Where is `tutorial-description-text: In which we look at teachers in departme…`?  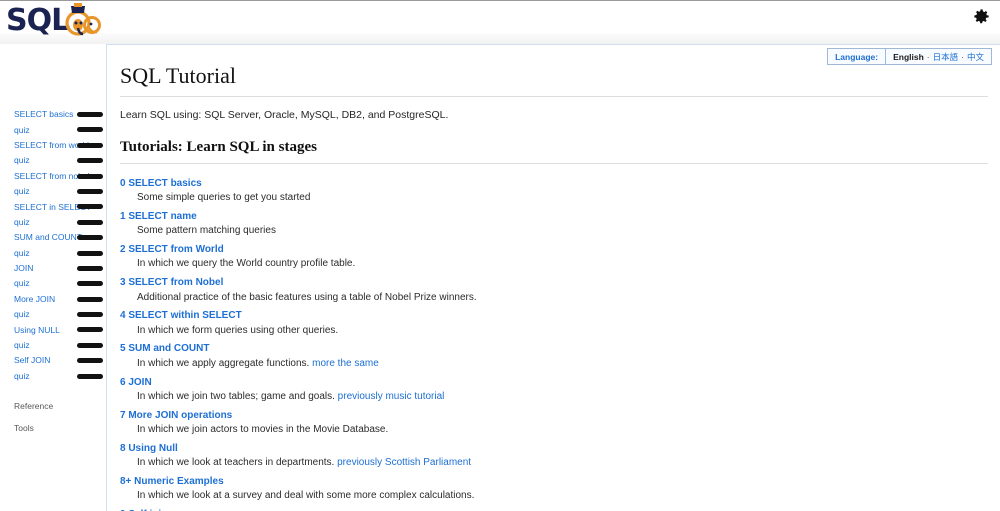
tutorial-description-text: In which we look at teachers in departme… is located at coordinates (237, 463).